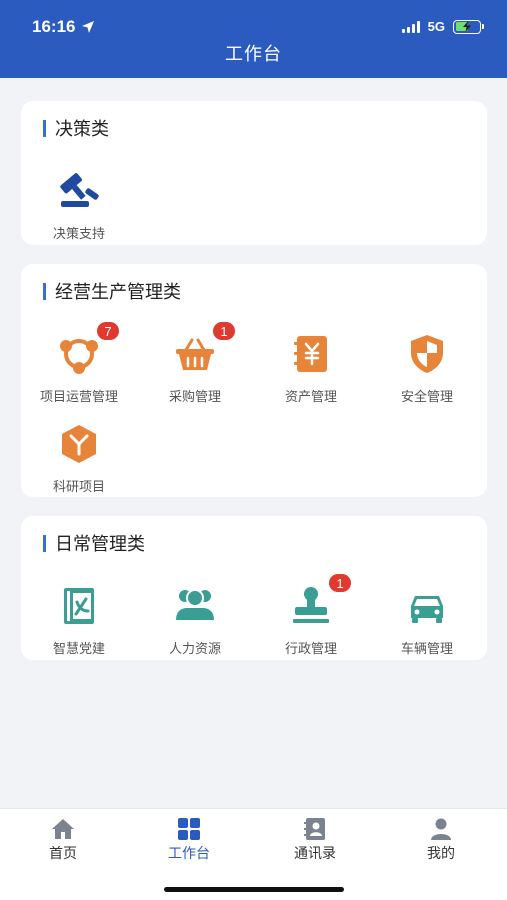 This screenshot has height=900, width=507. I want to click on page-title: 工作台, so click(253, 54).